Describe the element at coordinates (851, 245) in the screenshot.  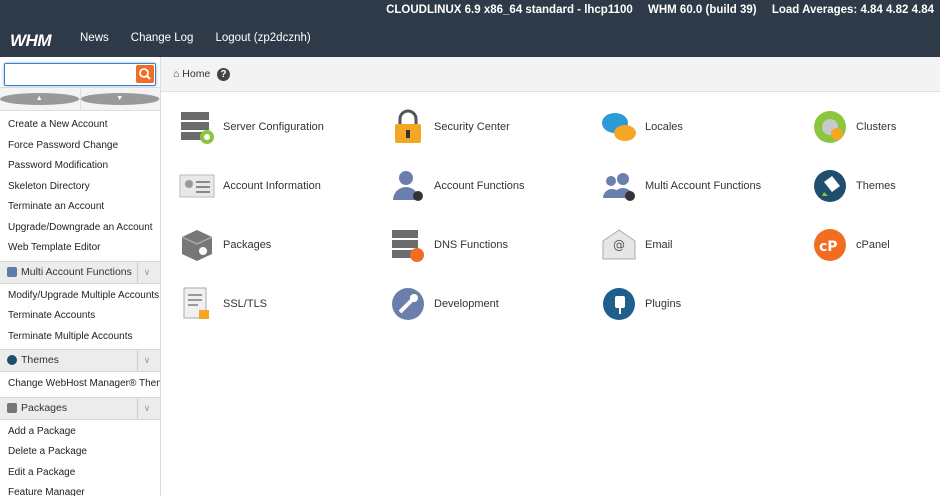
I see `tile-cpanel: cP cPanel` at that location.